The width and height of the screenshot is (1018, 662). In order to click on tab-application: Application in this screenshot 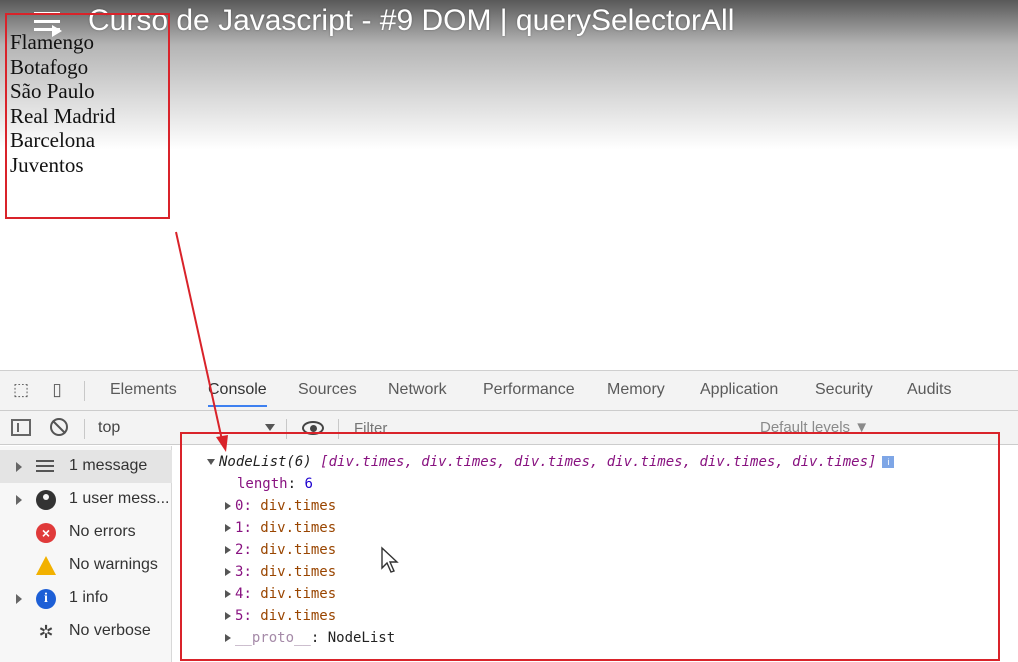, I will do `click(739, 390)`.